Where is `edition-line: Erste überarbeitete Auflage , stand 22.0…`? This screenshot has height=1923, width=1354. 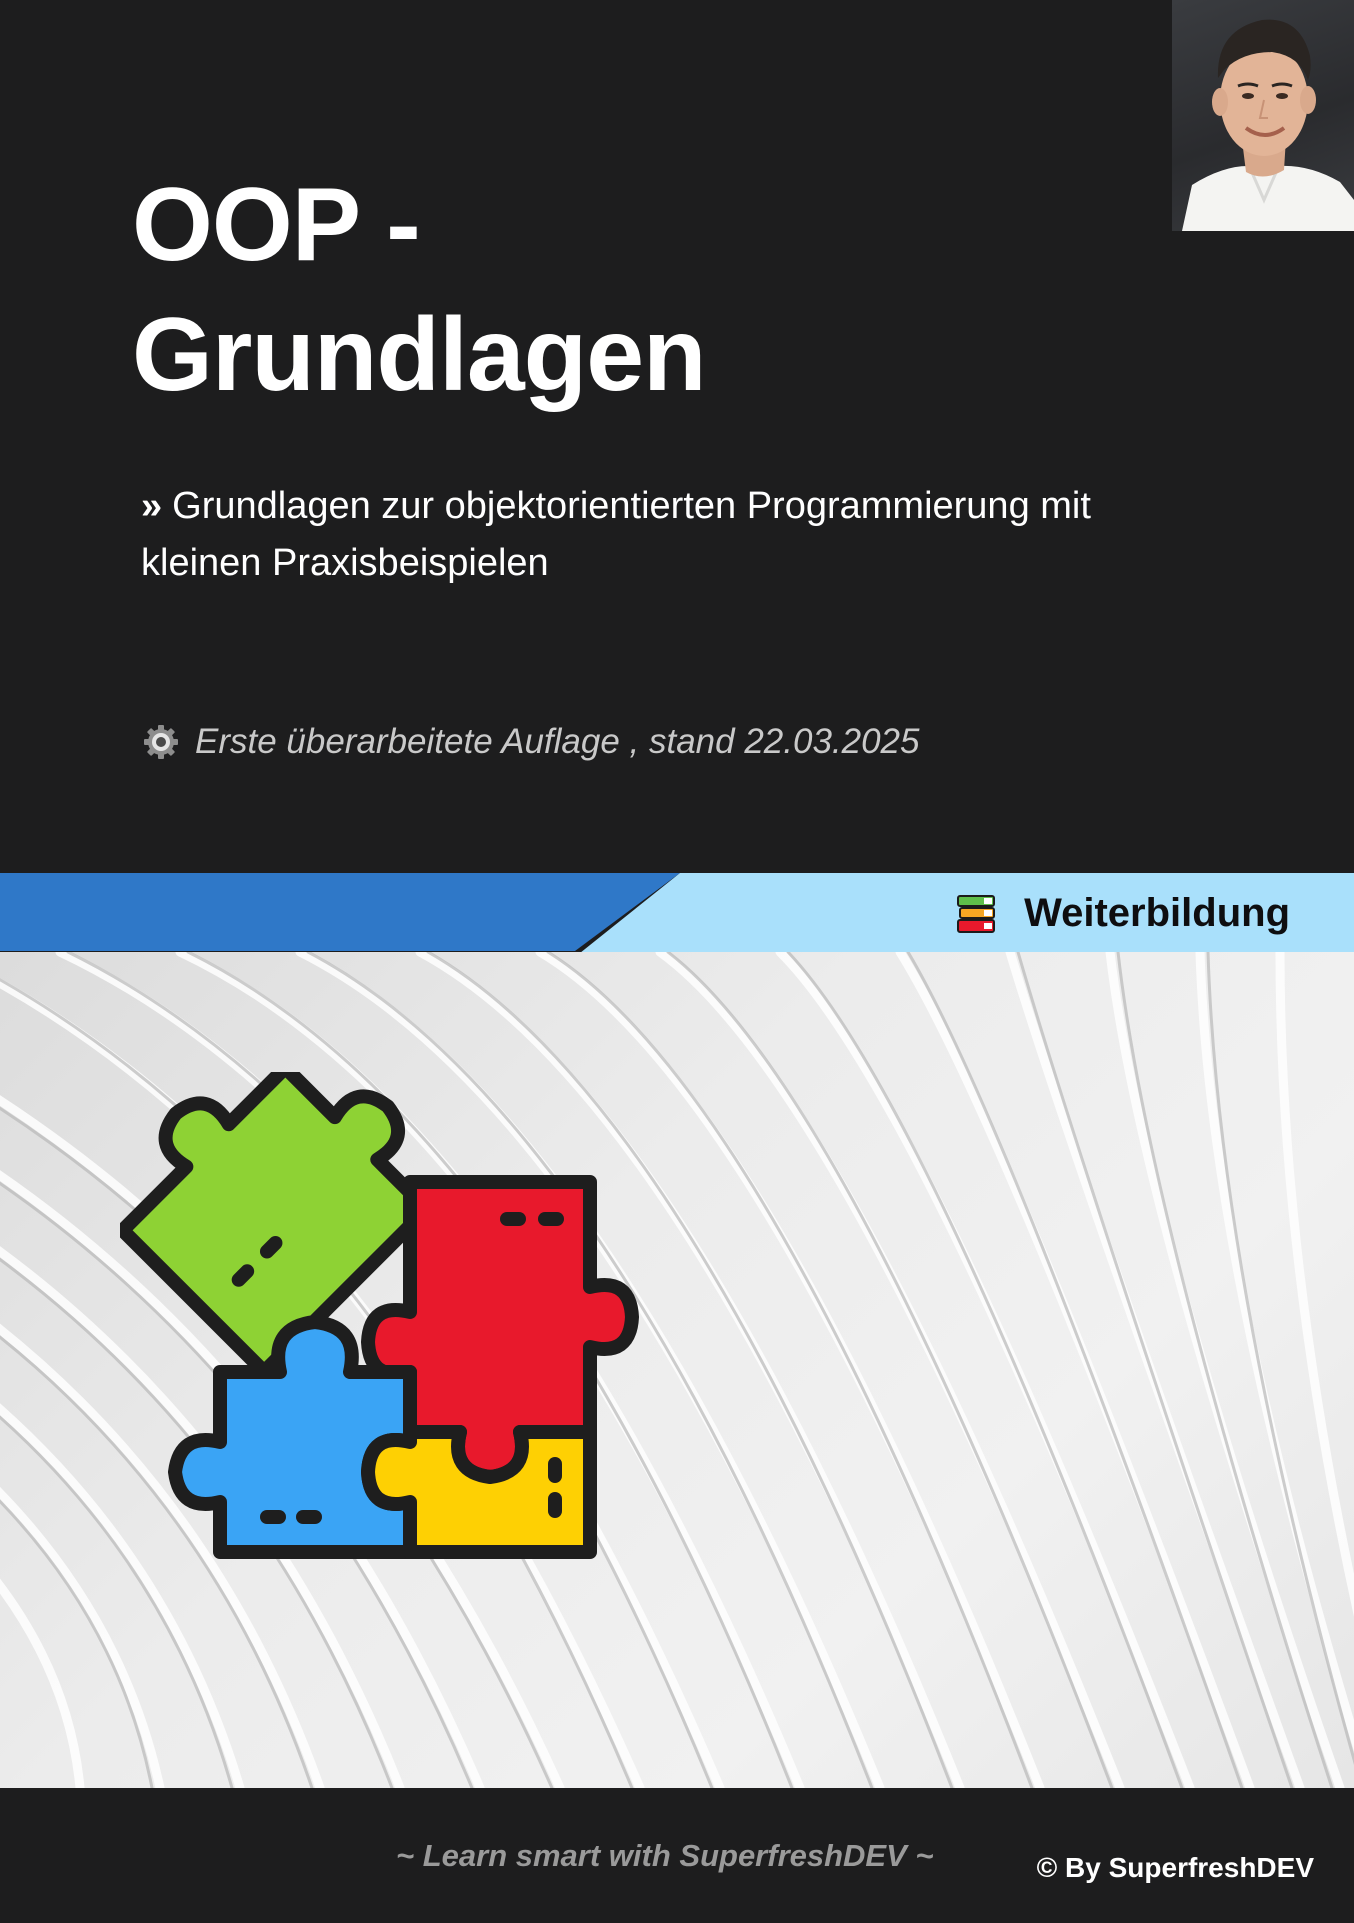 edition-line: Erste überarbeitete Auflage , stand 22.0… is located at coordinates (530, 742).